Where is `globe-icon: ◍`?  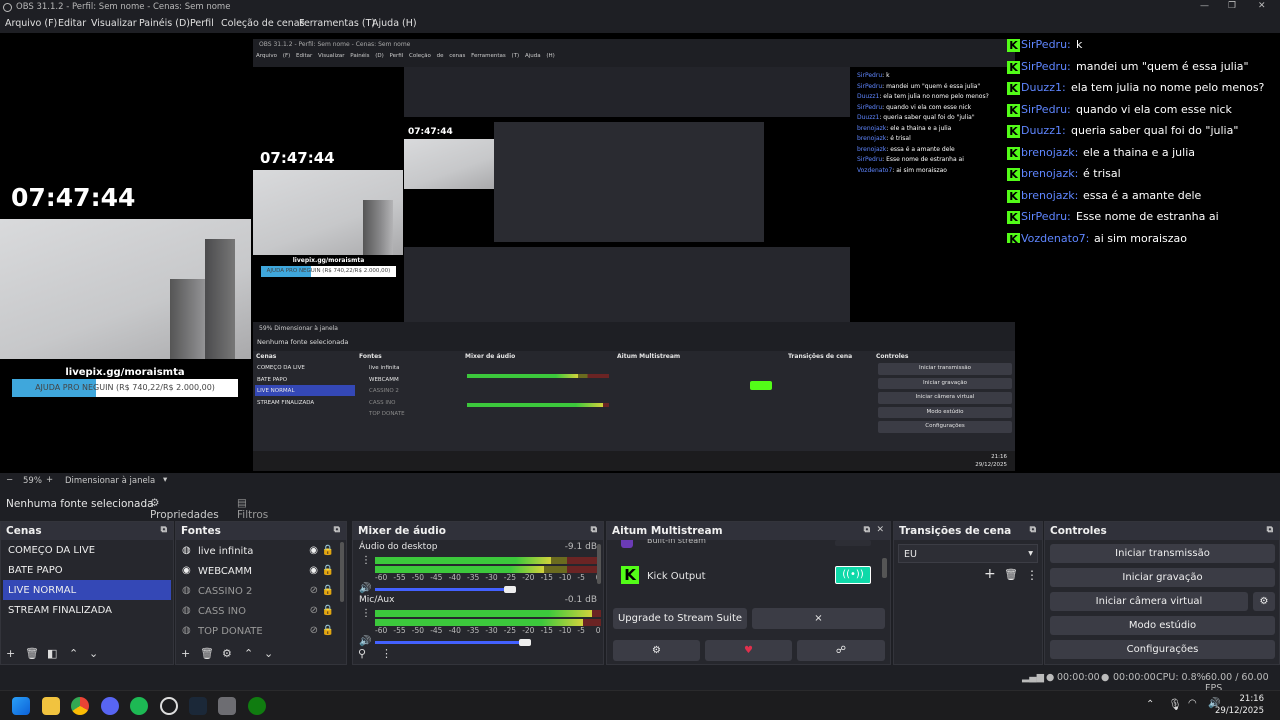
globe-icon: ◍ is located at coordinates (186, 550).